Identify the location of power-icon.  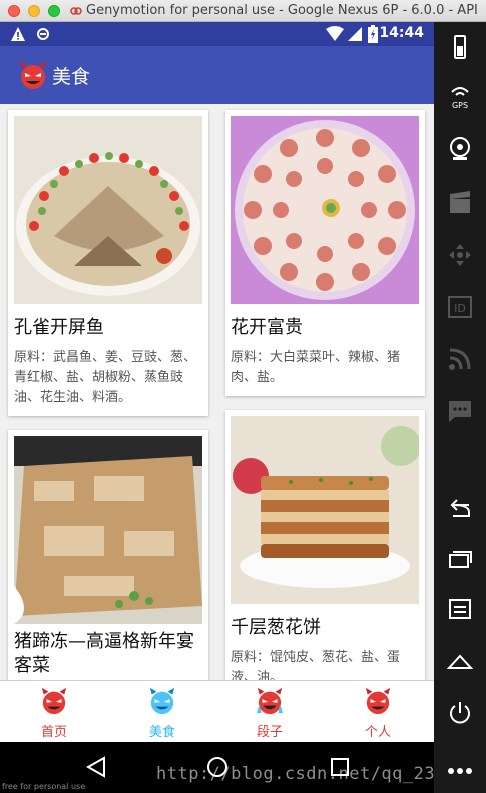
(460, 713).